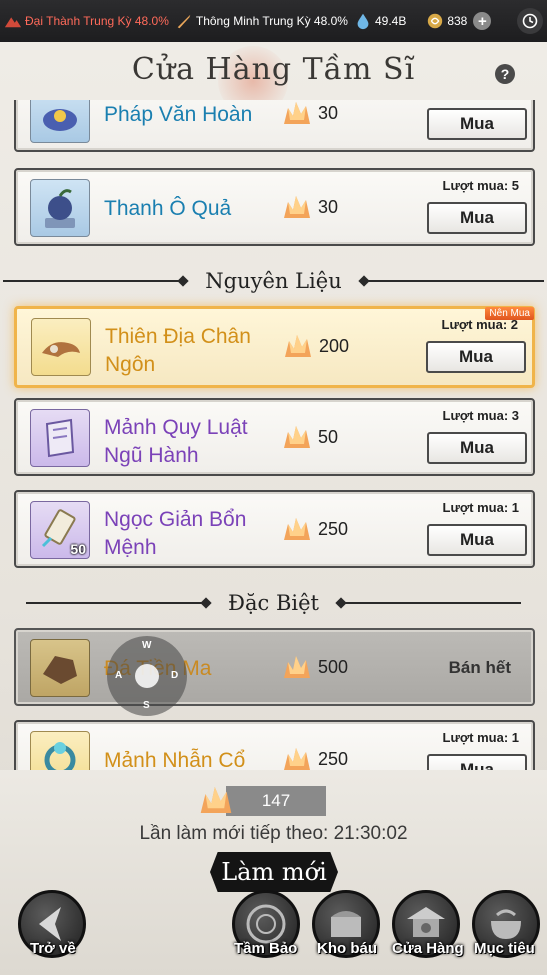 The width and height of the screenshot is (547, 975). I want to click on joystick-left-key: A, so click(119, 675).